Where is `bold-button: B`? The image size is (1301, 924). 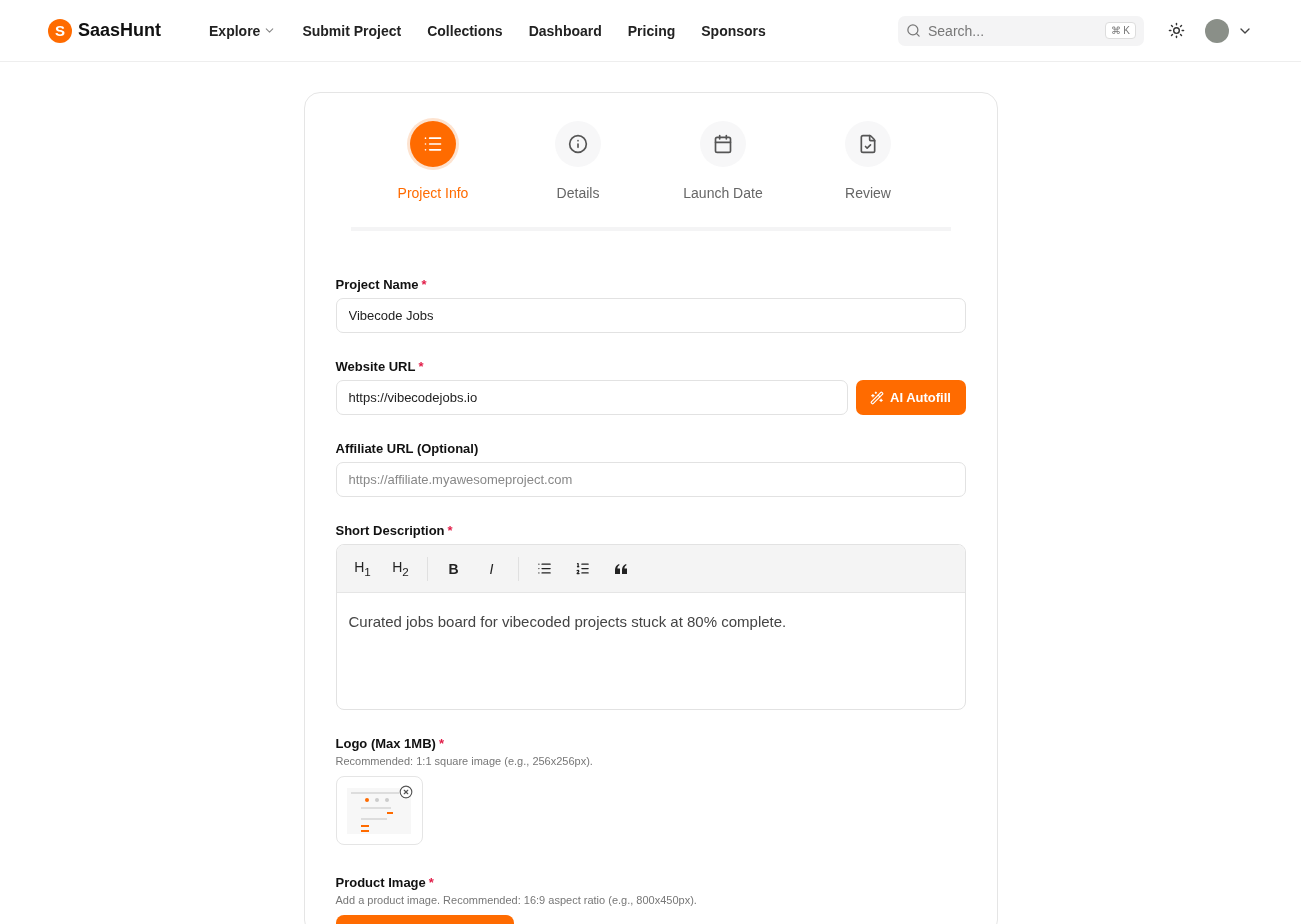 bold-button: B is located at coordinates (453, 568).